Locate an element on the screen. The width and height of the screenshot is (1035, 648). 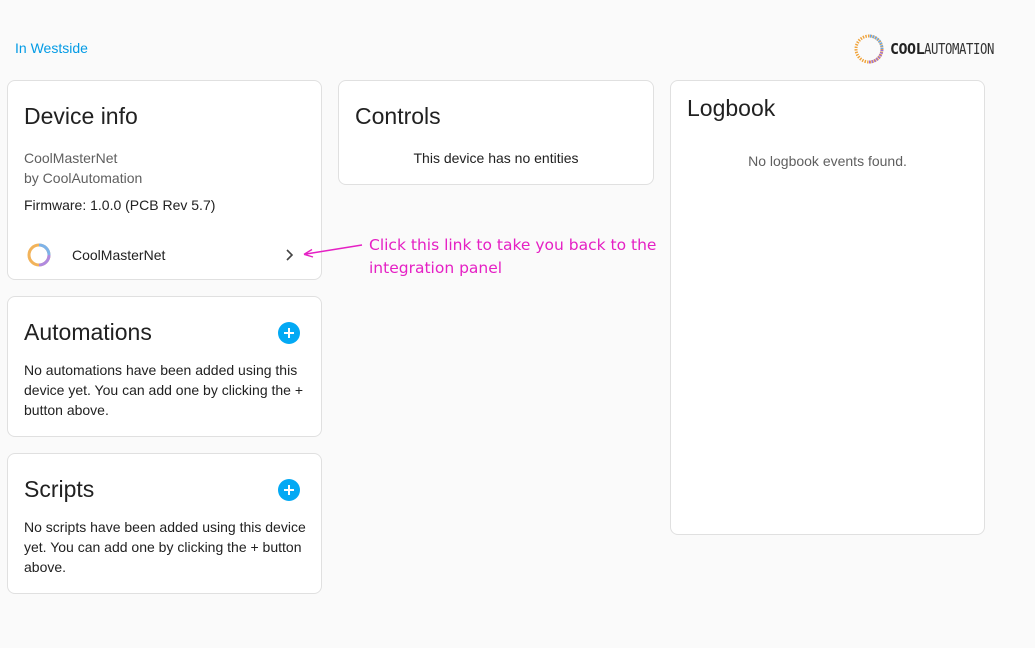
annotation-arrow-icon is located at coordinates (333, 251).